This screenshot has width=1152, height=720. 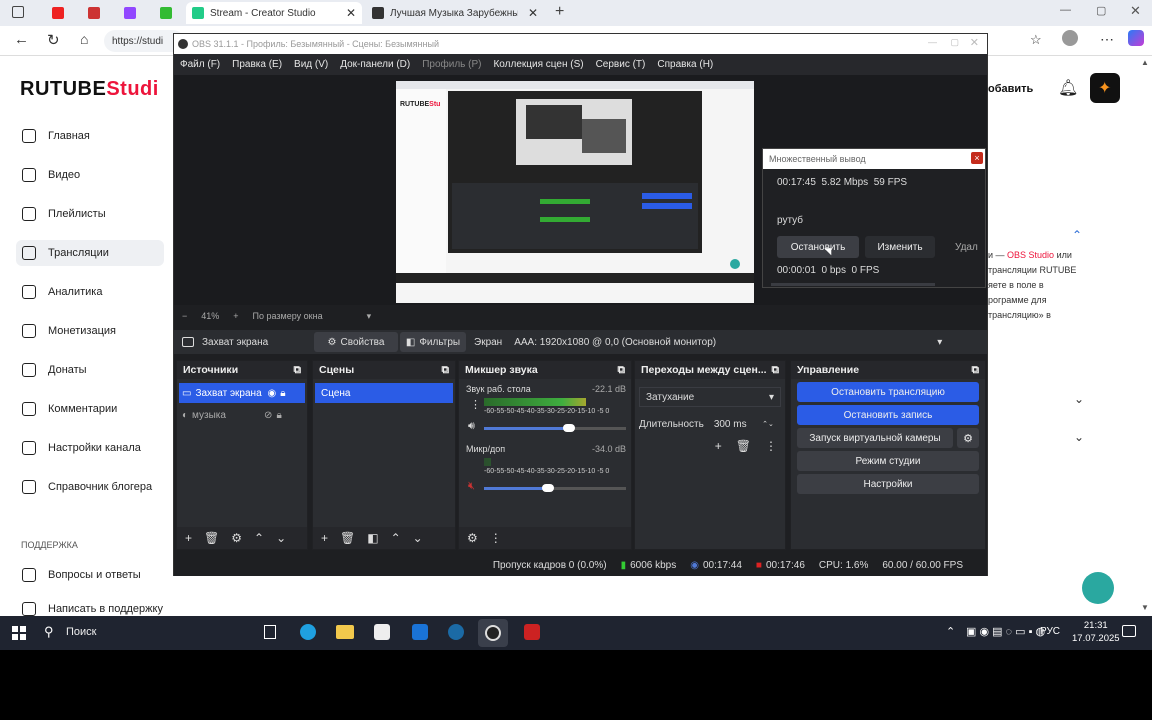 What do you see at coordinates (950, 631) in the screenshot?
I see `tray-chevron-icon: ⌃` at bounding box center [950, 631].